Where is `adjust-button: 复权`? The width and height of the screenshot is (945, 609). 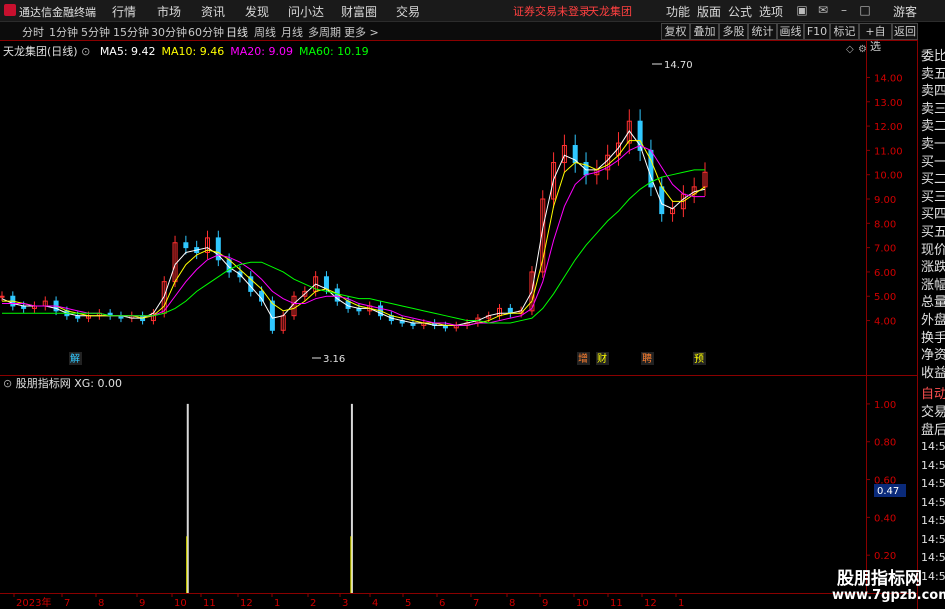 adjust-button: 复权 is located at coordinates (675, 31).